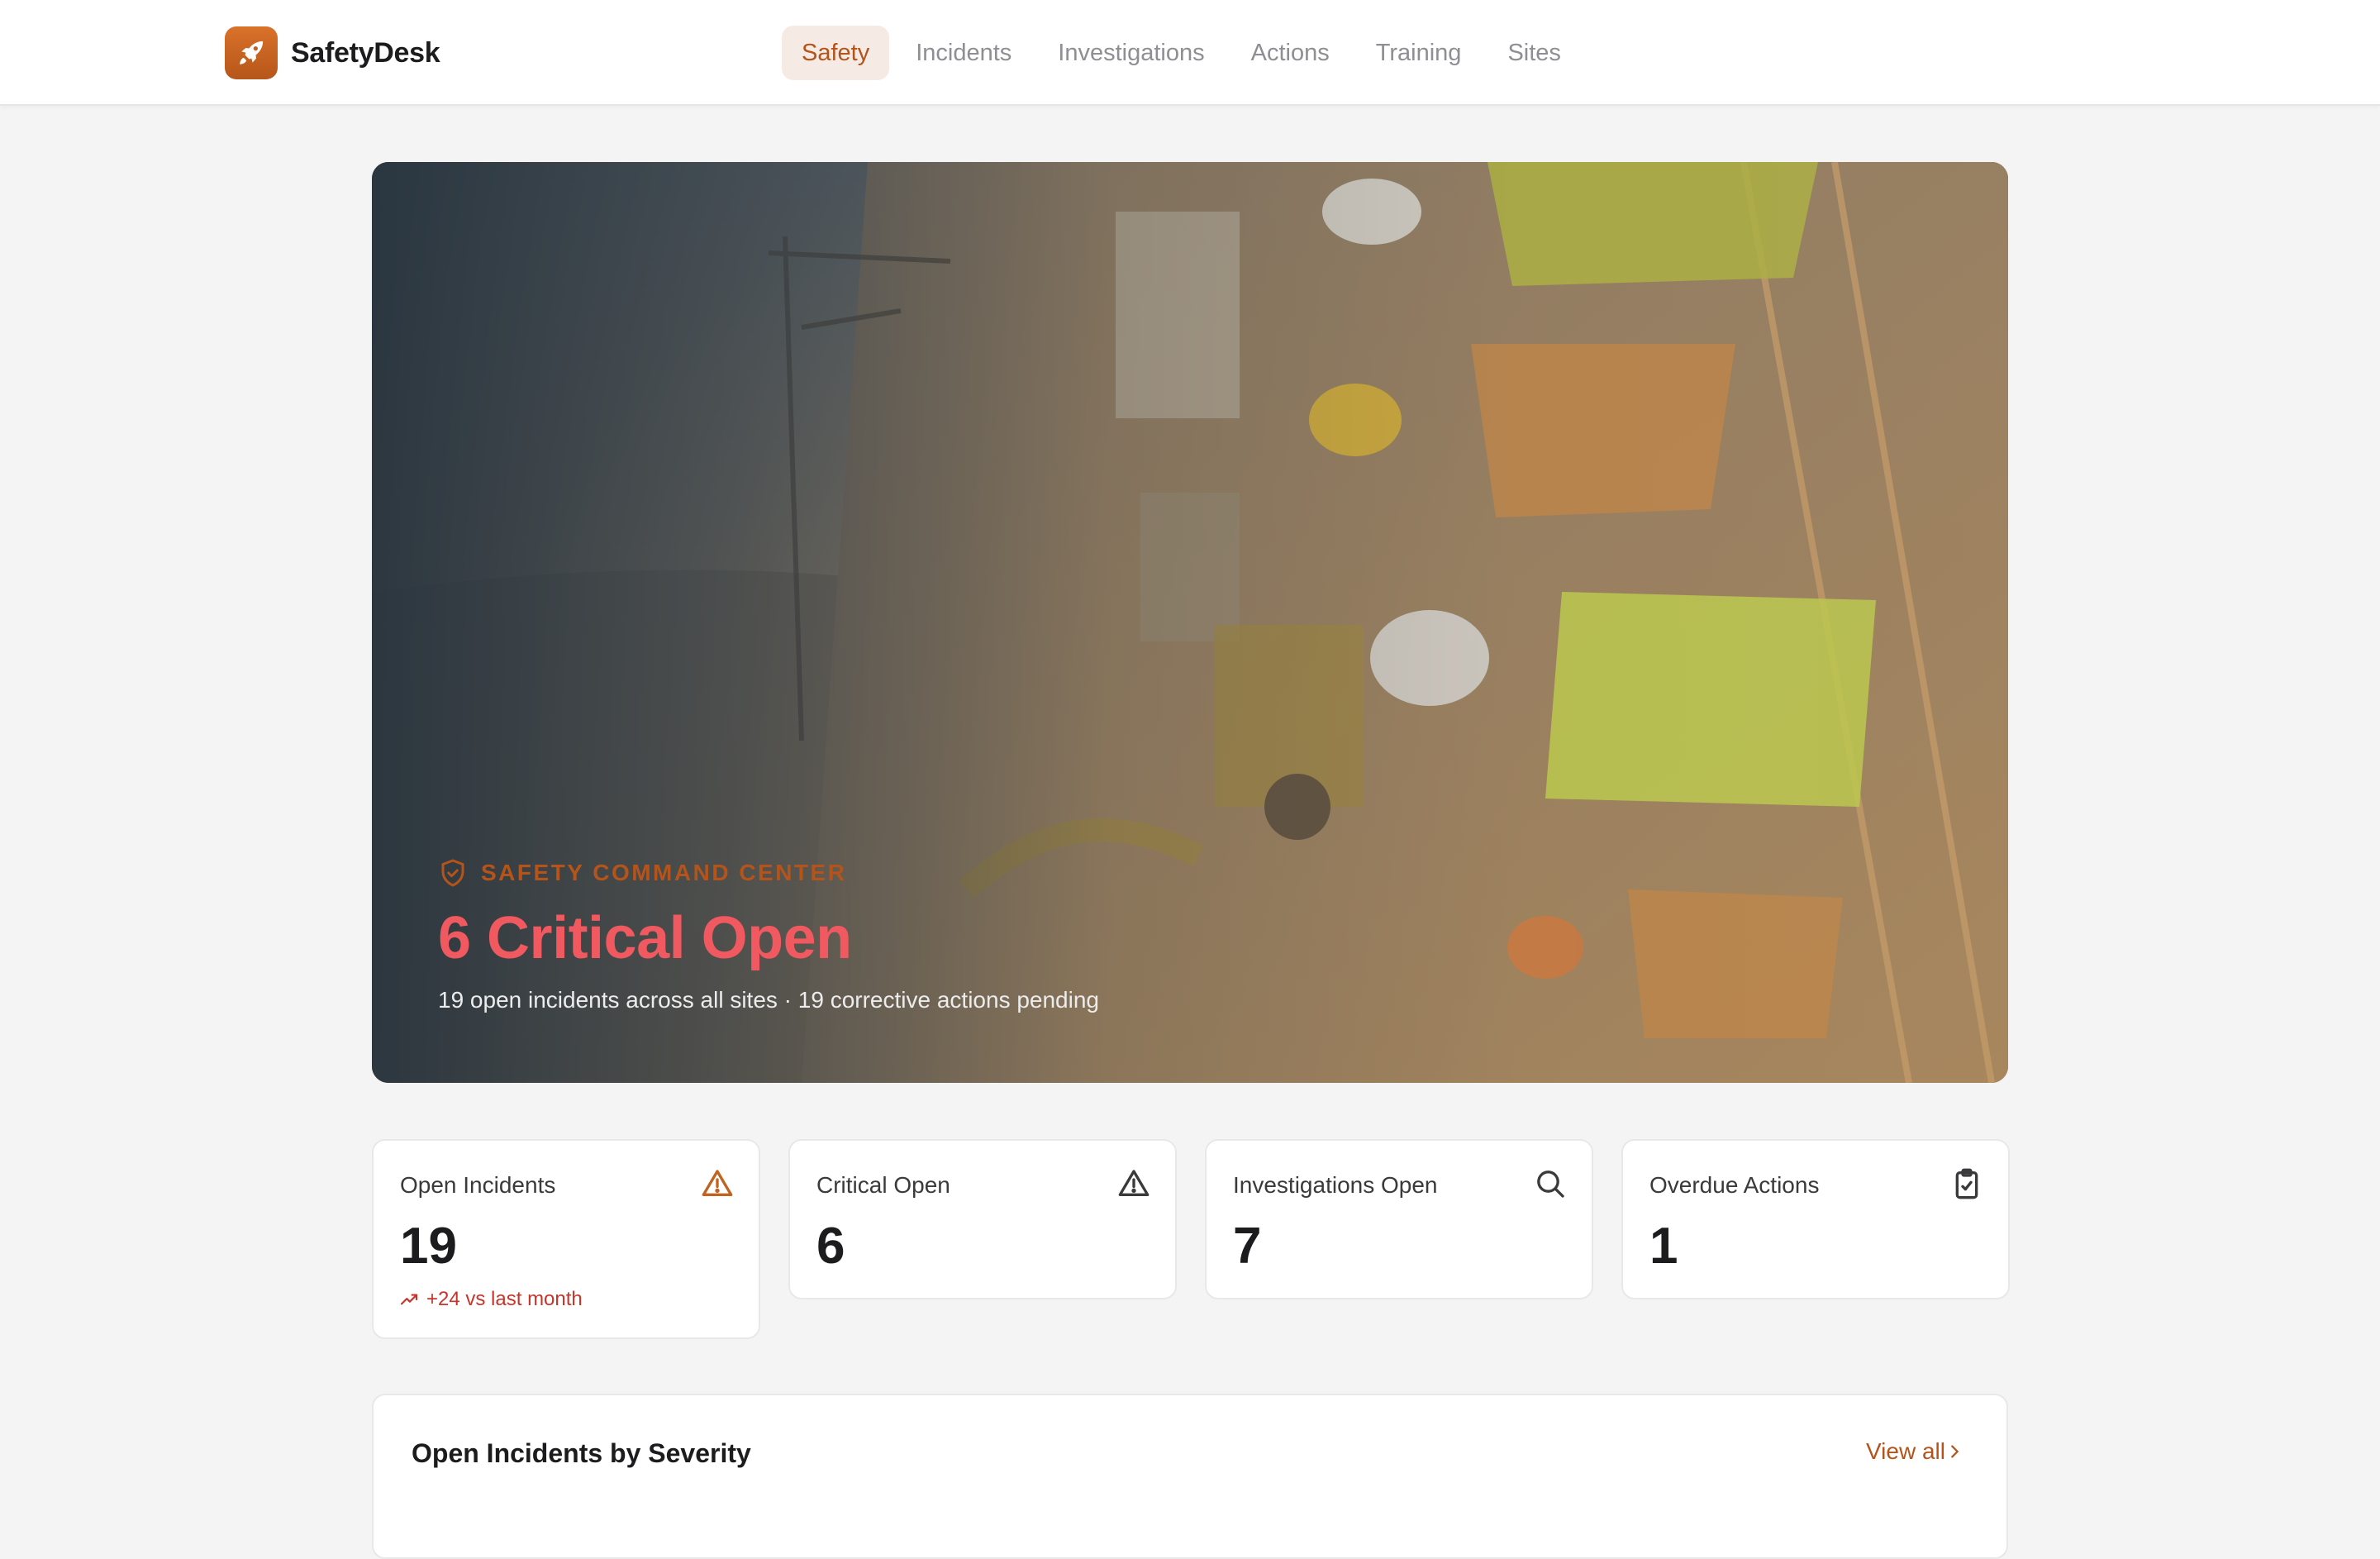  I want to click on hero-kicker: SAFETY COMMAND CENTER, so click(642, 872).